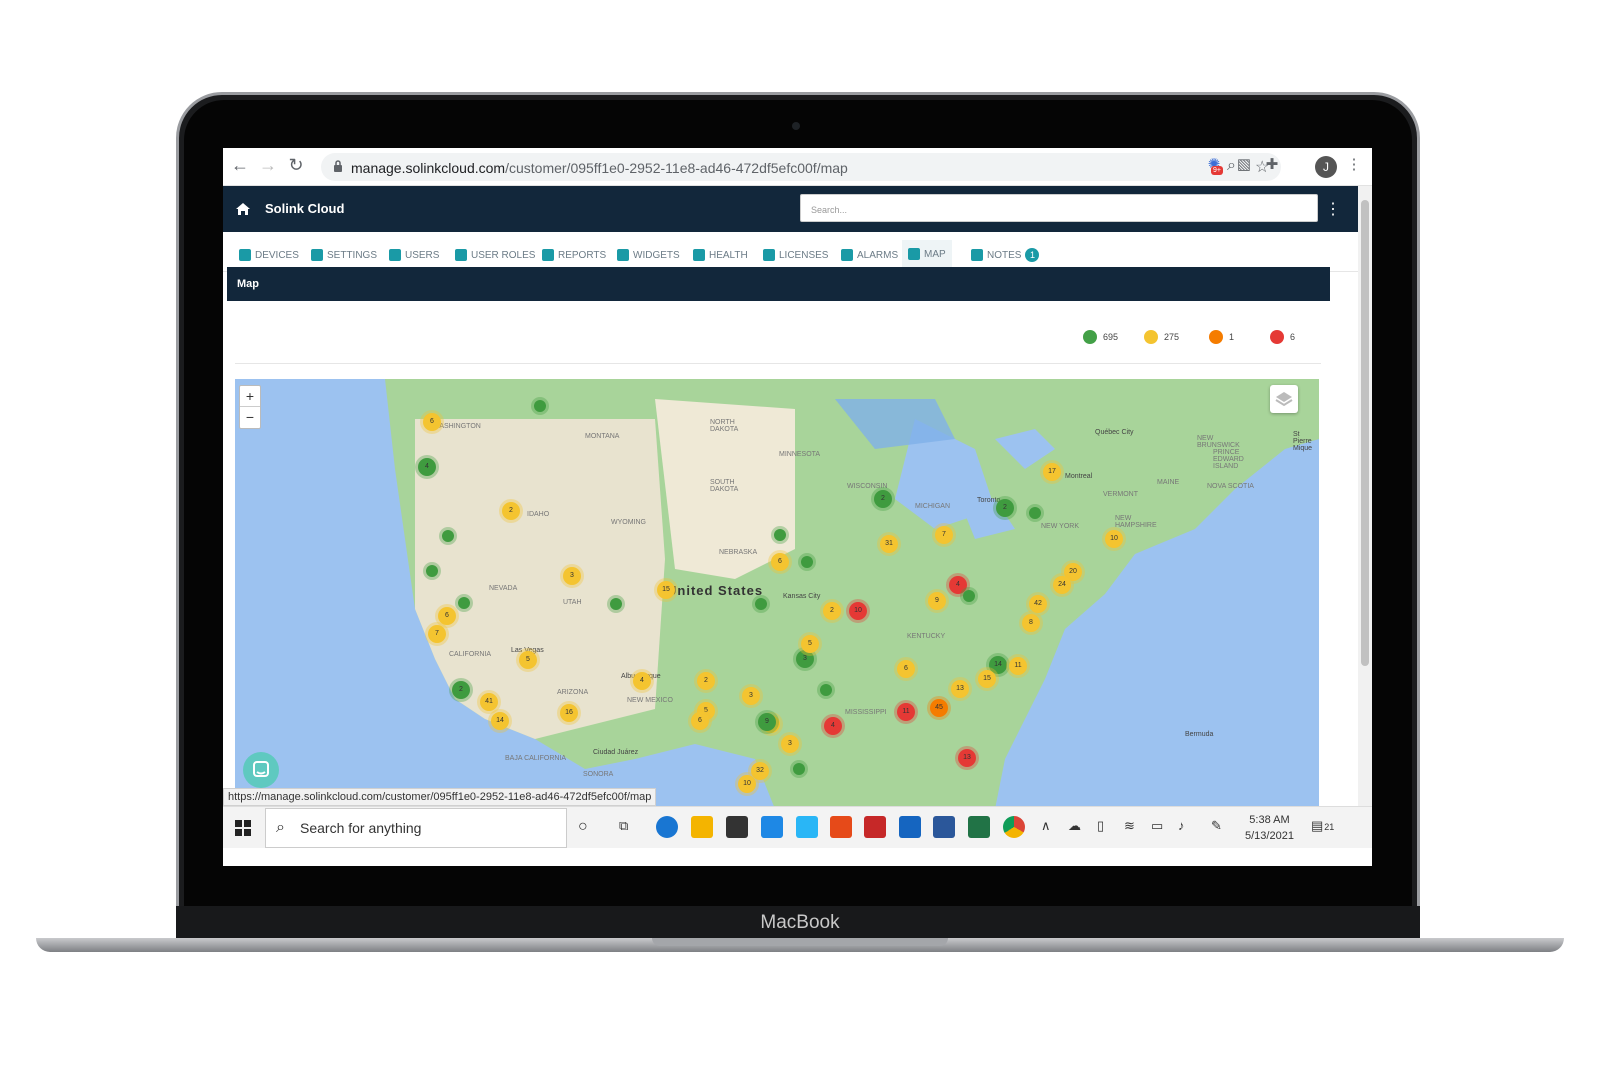  Describe the element at coordinates (574, 255) in the screenshot. I see `tab-reports: REPORTS` at that location.